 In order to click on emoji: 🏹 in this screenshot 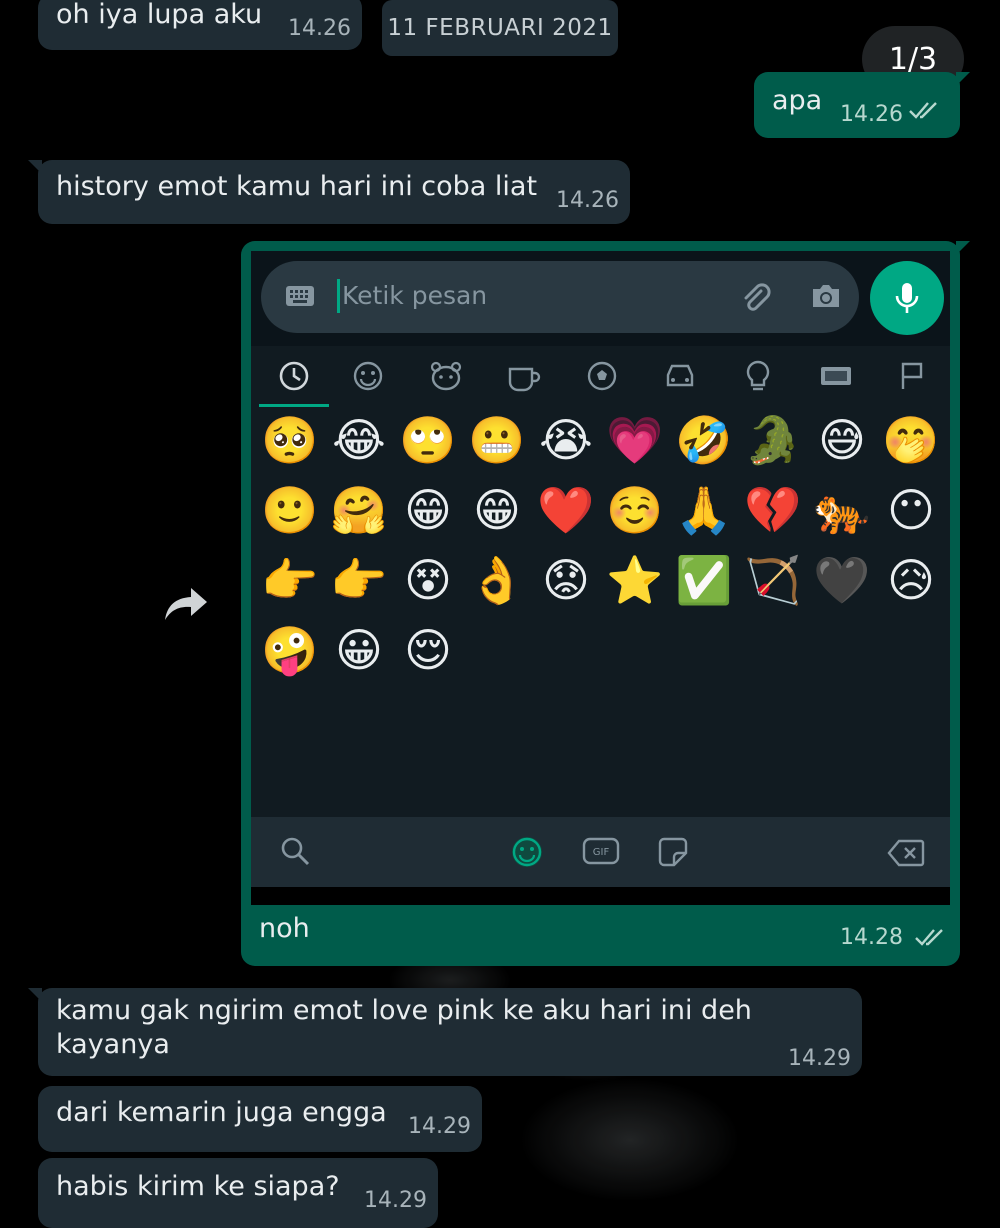, I will do `click(773, 580)`.